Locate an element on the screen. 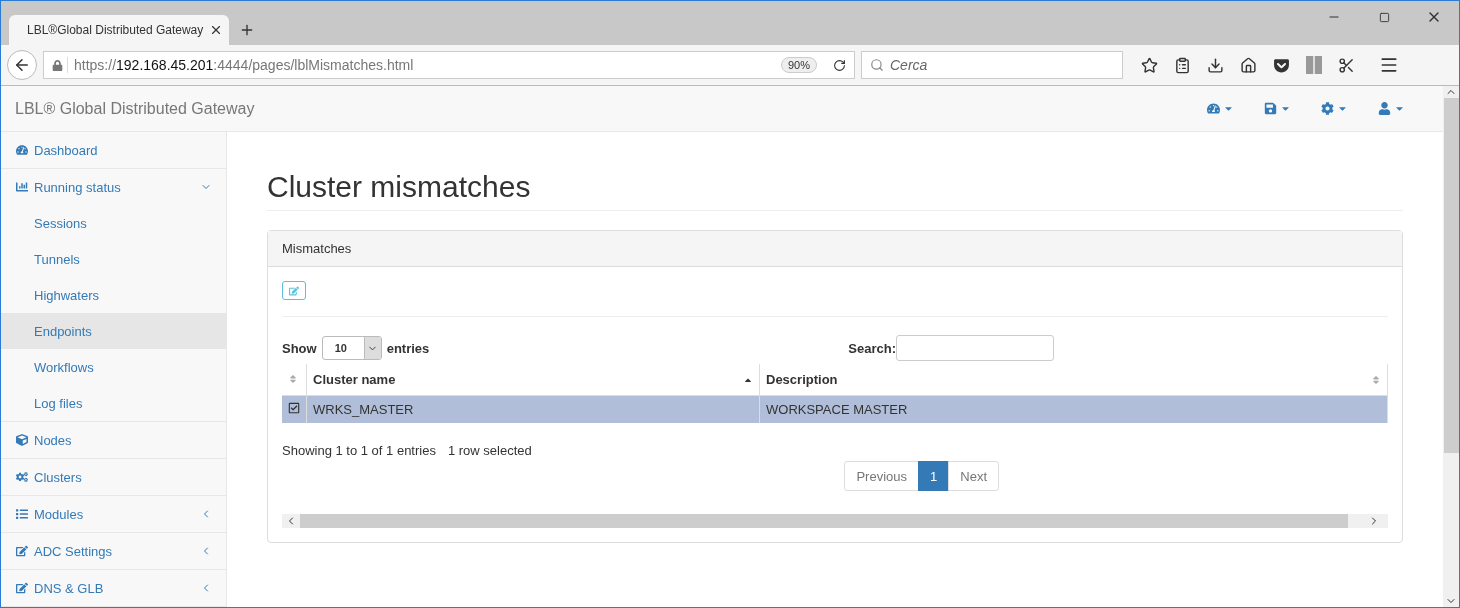  settings-menu-icon is located at coordinates (1334, 108).